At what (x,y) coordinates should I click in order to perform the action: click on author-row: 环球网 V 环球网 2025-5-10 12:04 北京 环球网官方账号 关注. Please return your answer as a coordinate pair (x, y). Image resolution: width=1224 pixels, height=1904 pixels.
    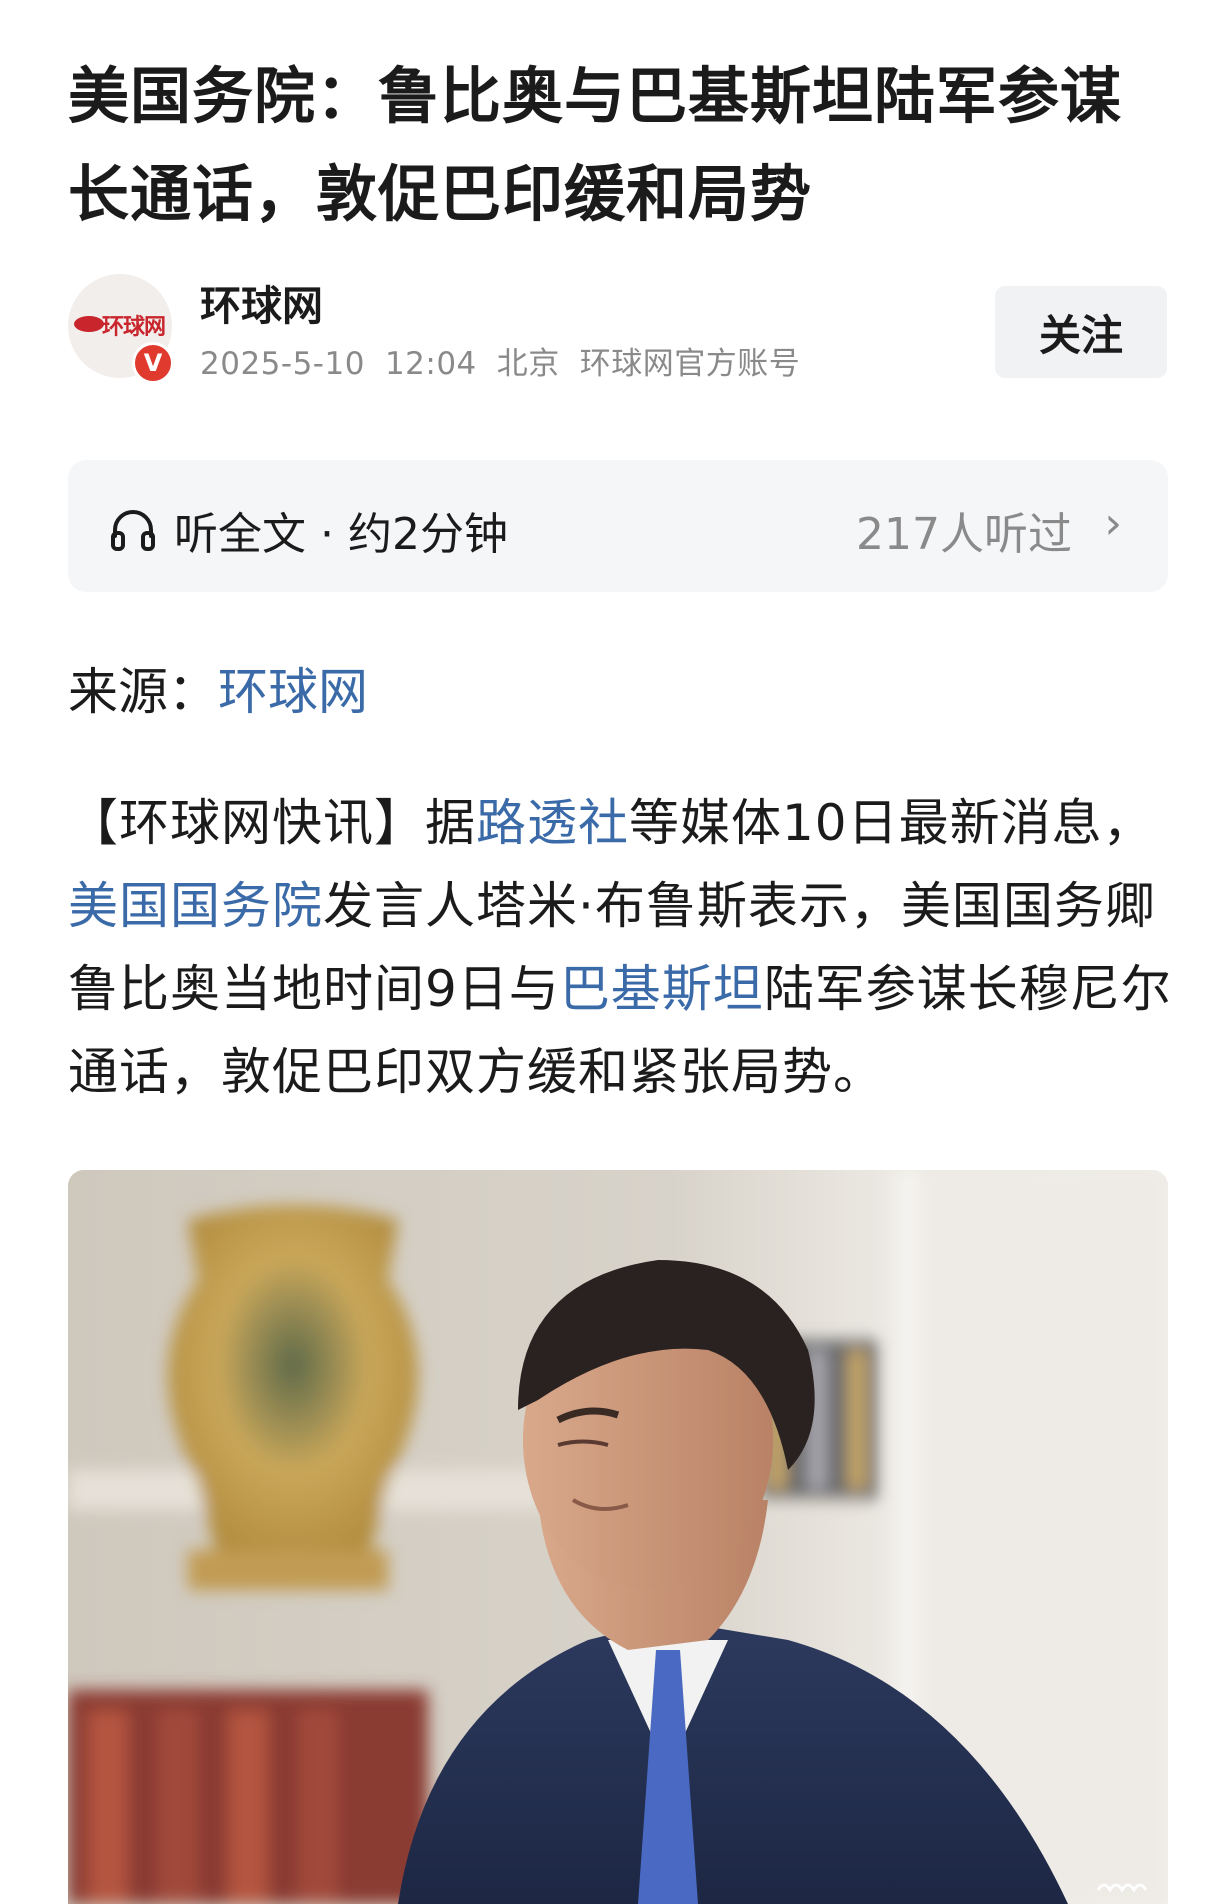
    Looking at the image, I should click on (618, 328).